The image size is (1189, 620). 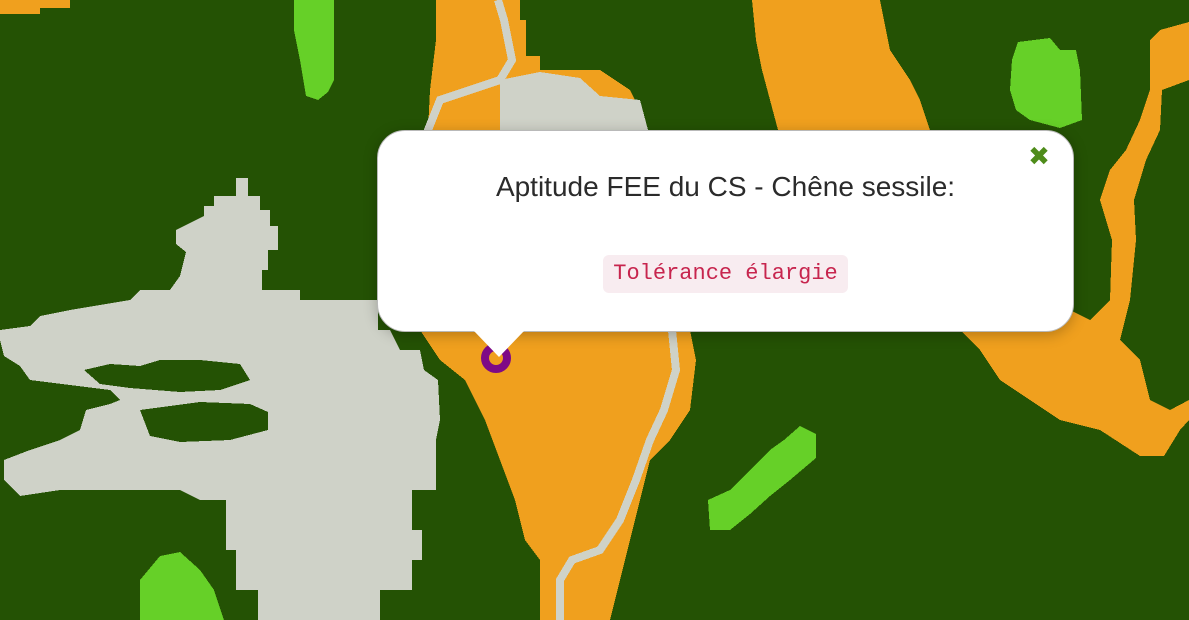 I want to click on close-x-icon: ✖, so click(x=1039, y=157).